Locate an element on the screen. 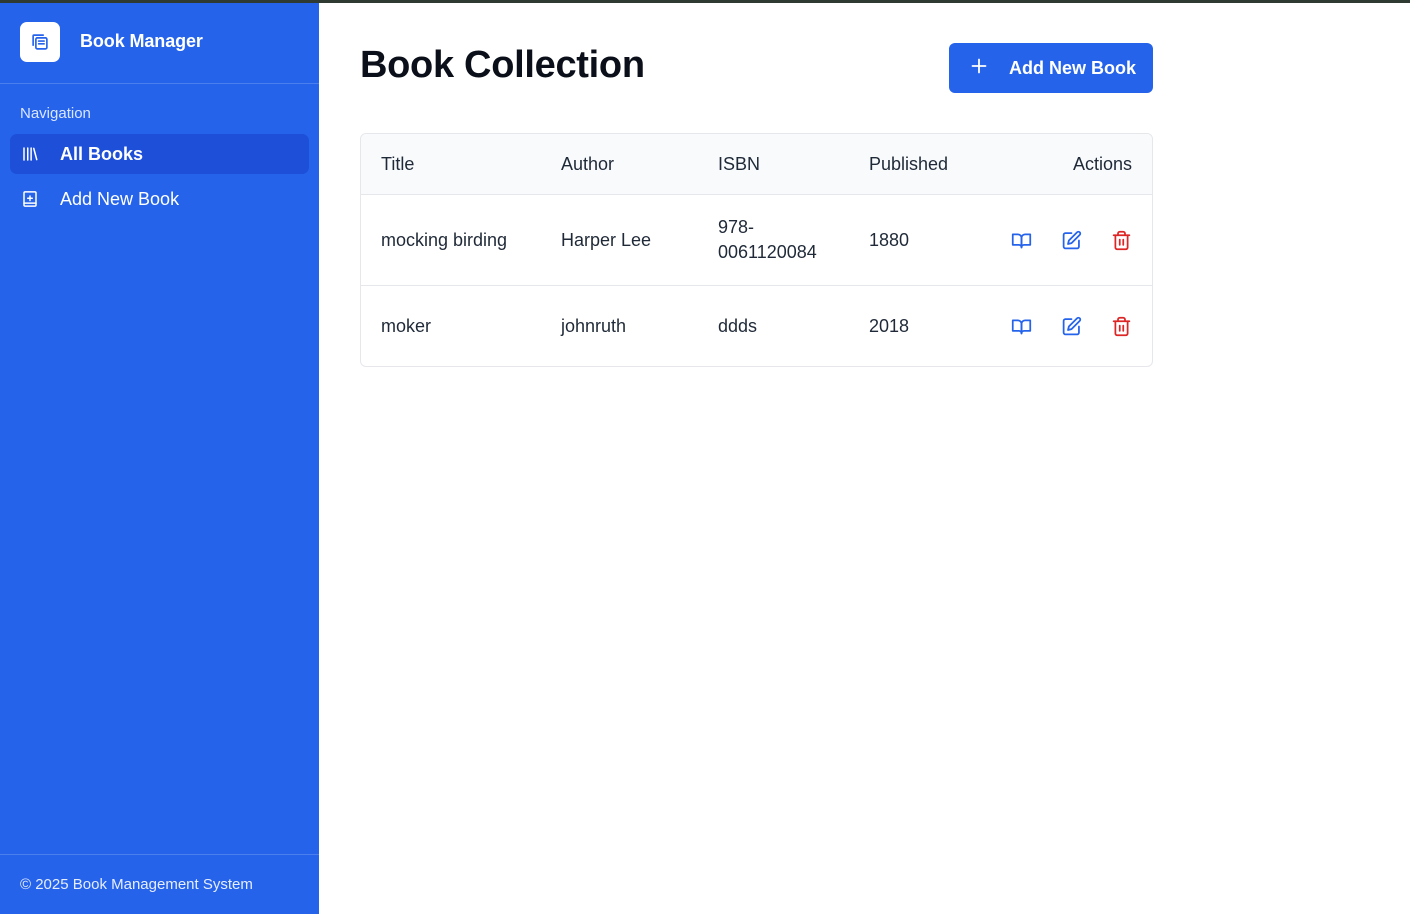  cell-isbn-line: 0061120084 is located at coordinates (767, 252).